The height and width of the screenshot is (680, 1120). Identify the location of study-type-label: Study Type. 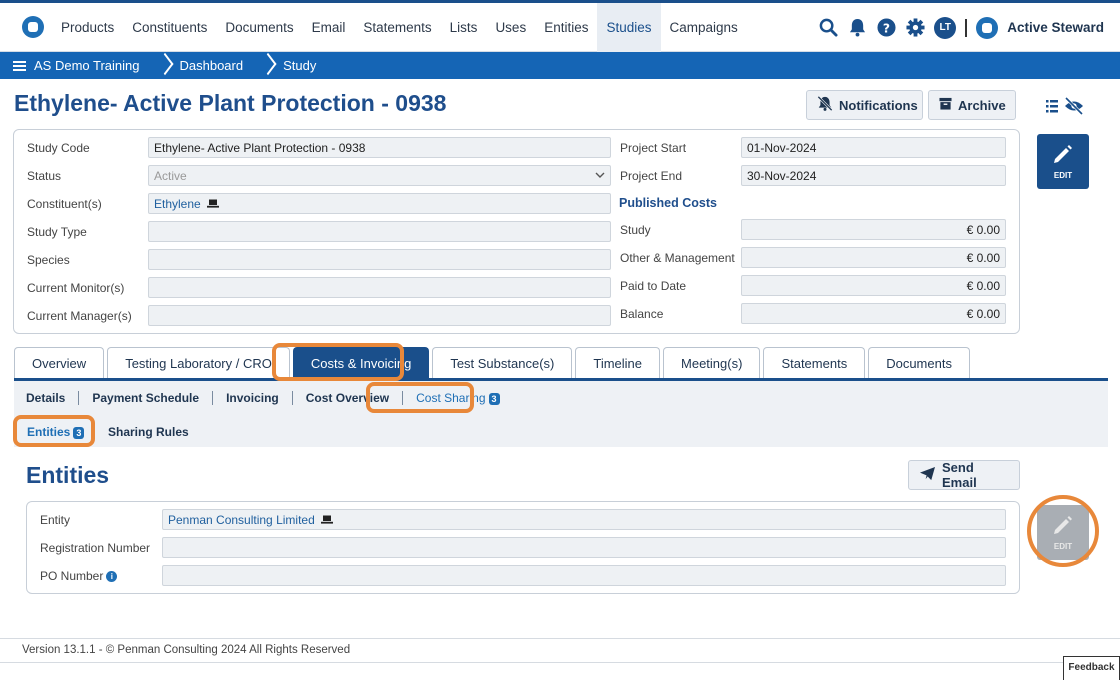
(57, 232).